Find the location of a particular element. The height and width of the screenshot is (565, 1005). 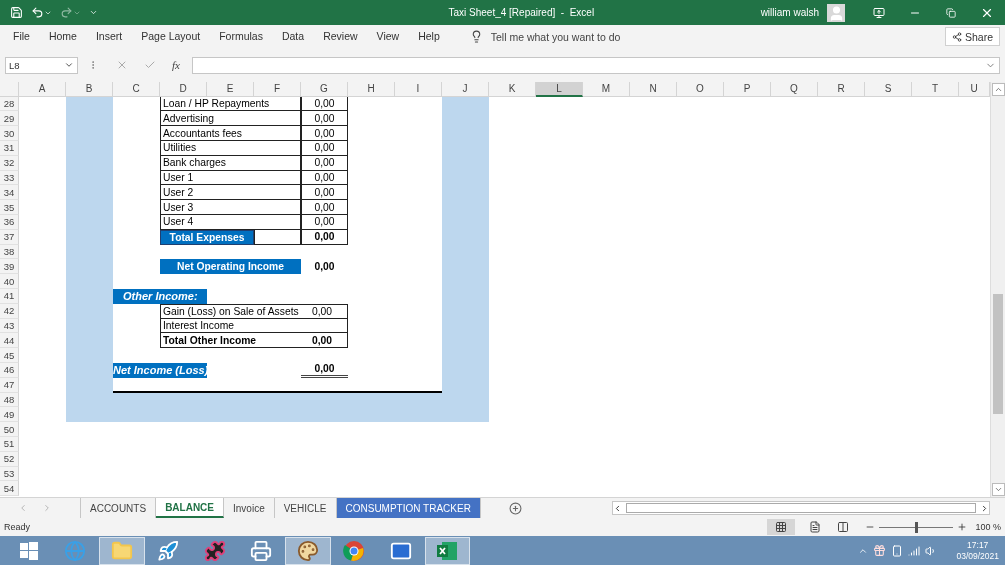

row-header: 40 is located at coordinates (9, 282).